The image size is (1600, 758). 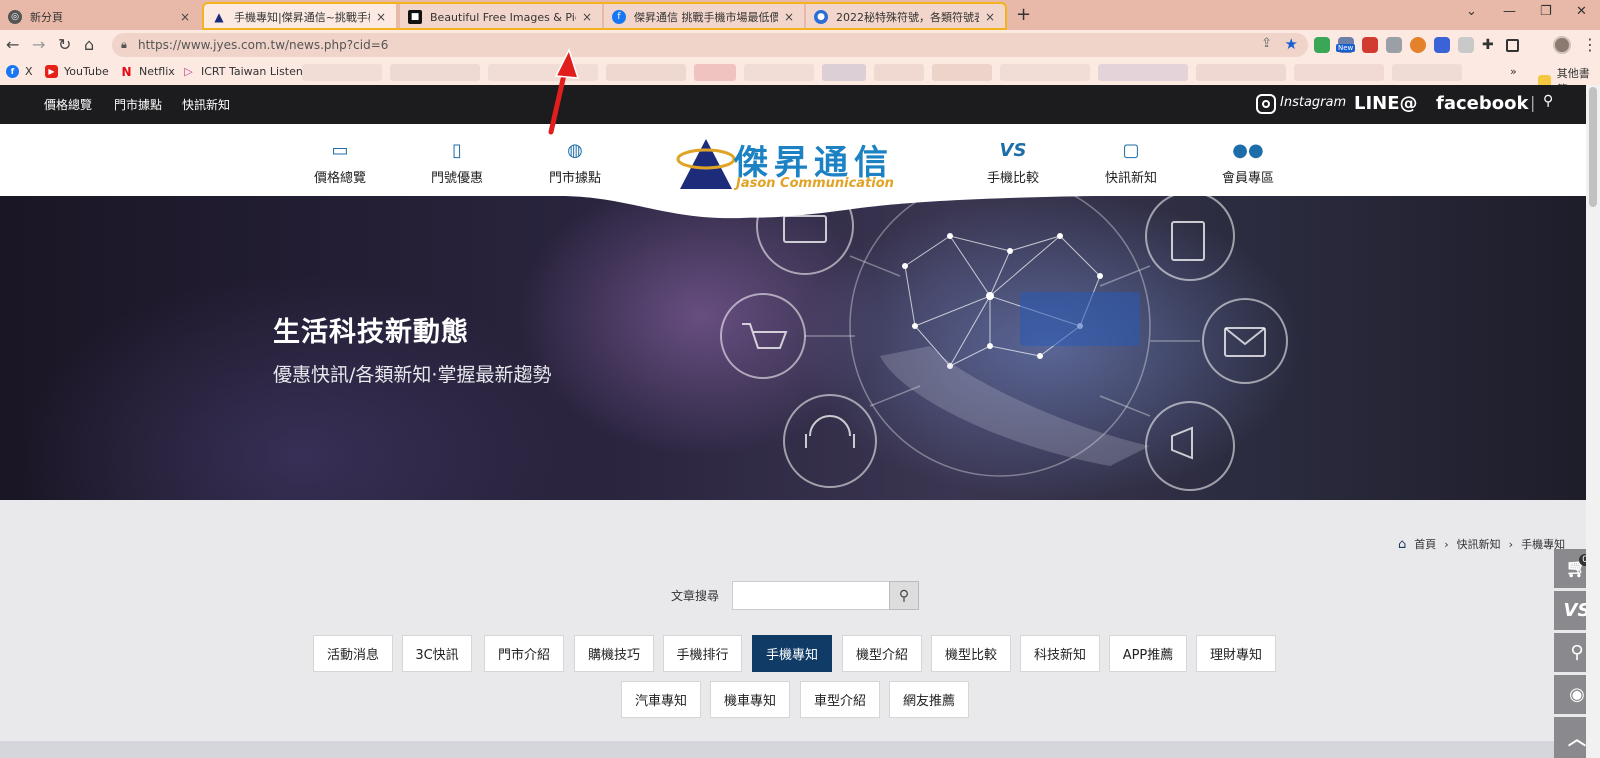 I want to click on facebook-icon: f, so click(x=12, y=71).